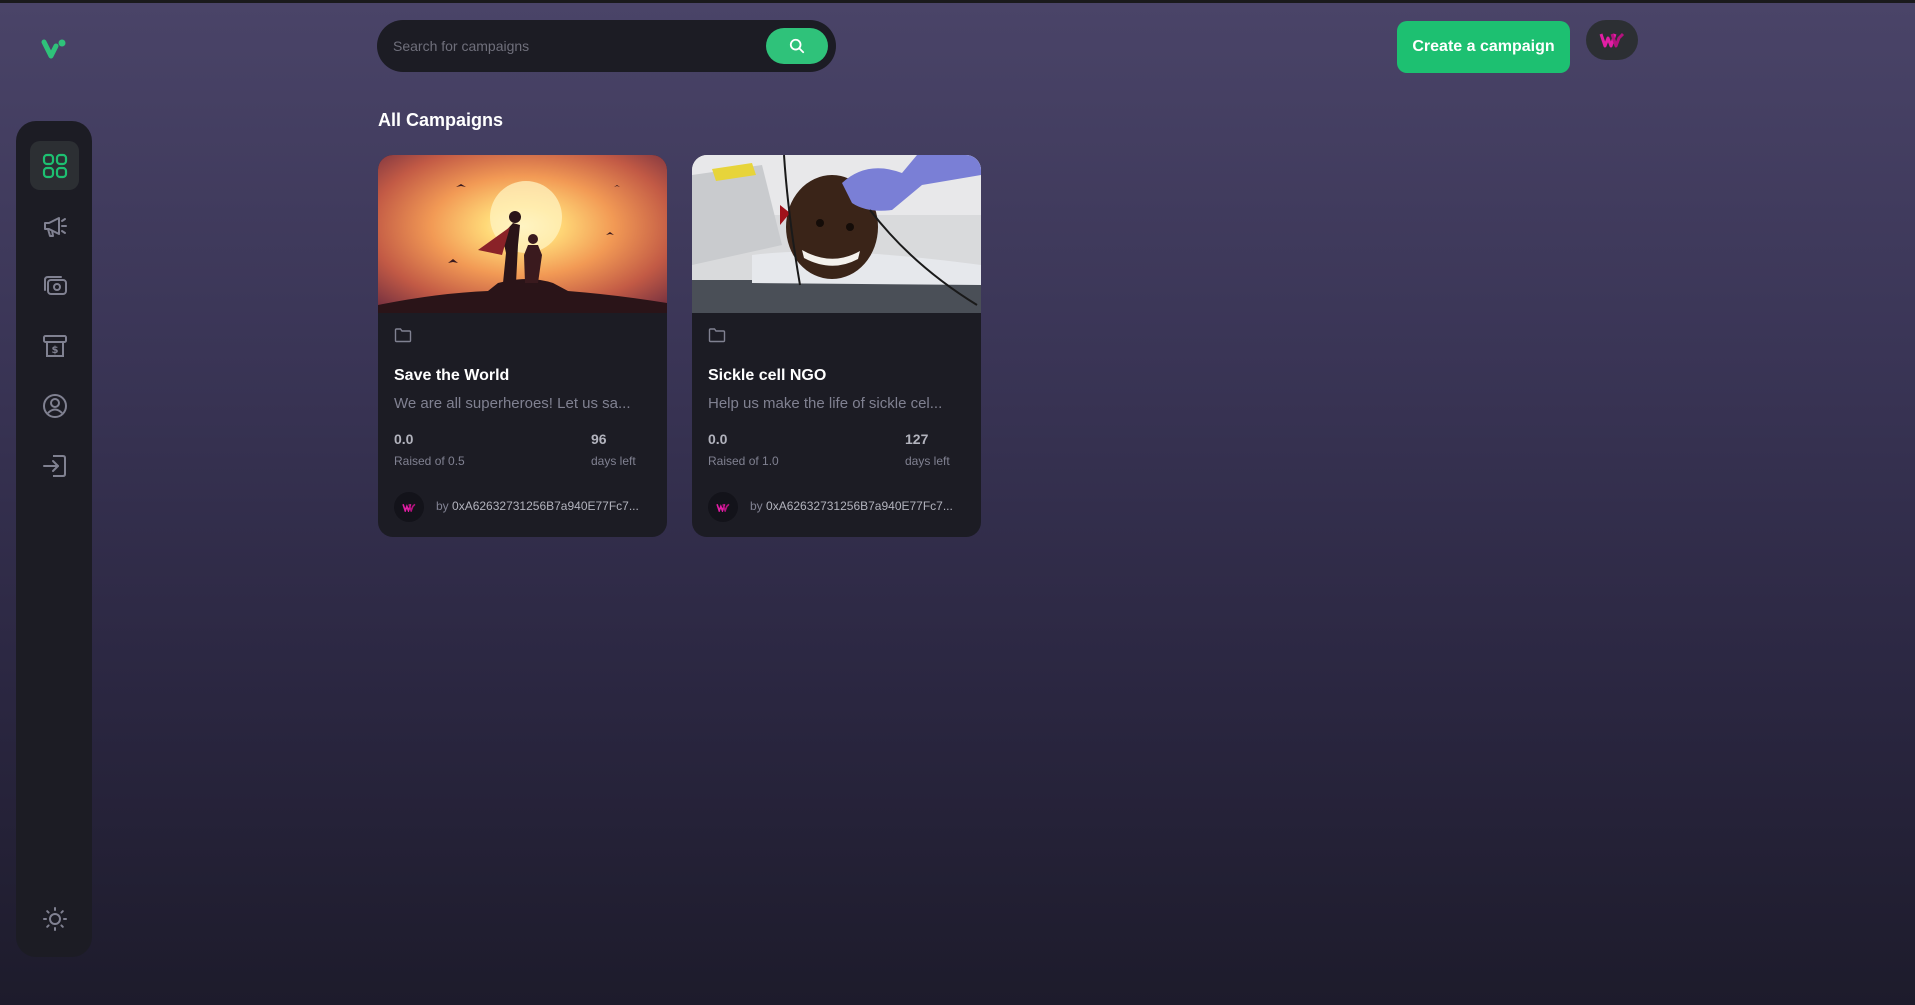 This screenshot has height=1005, width=1915. Describe the element at coordinates (429, 461) in the screenshot. I see `raised-label: Raised of 0.5` at that location.